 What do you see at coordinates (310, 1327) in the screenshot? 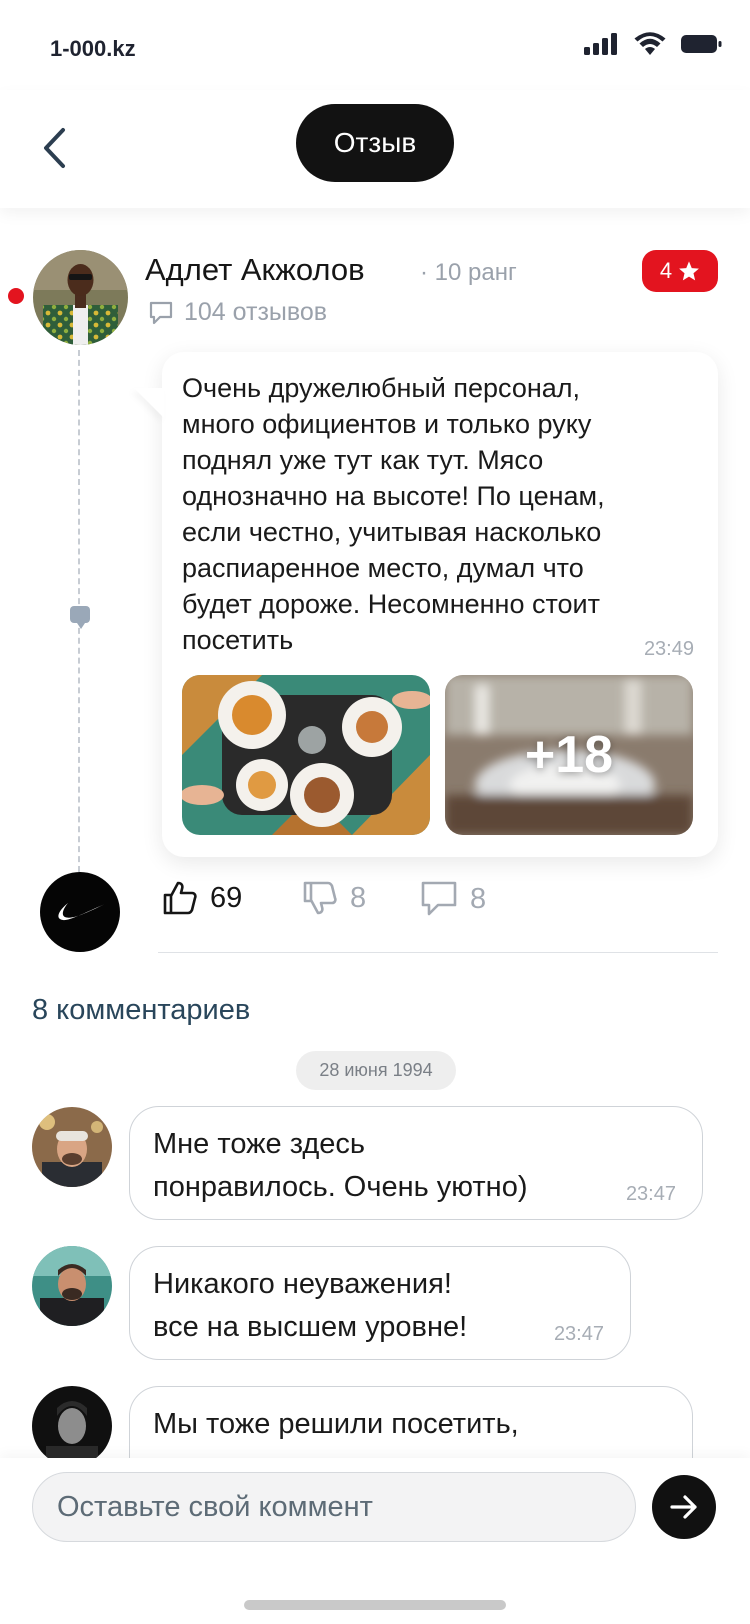
I see `comment-line: все на высшем уровне!` at bounding box center [310, 1327].